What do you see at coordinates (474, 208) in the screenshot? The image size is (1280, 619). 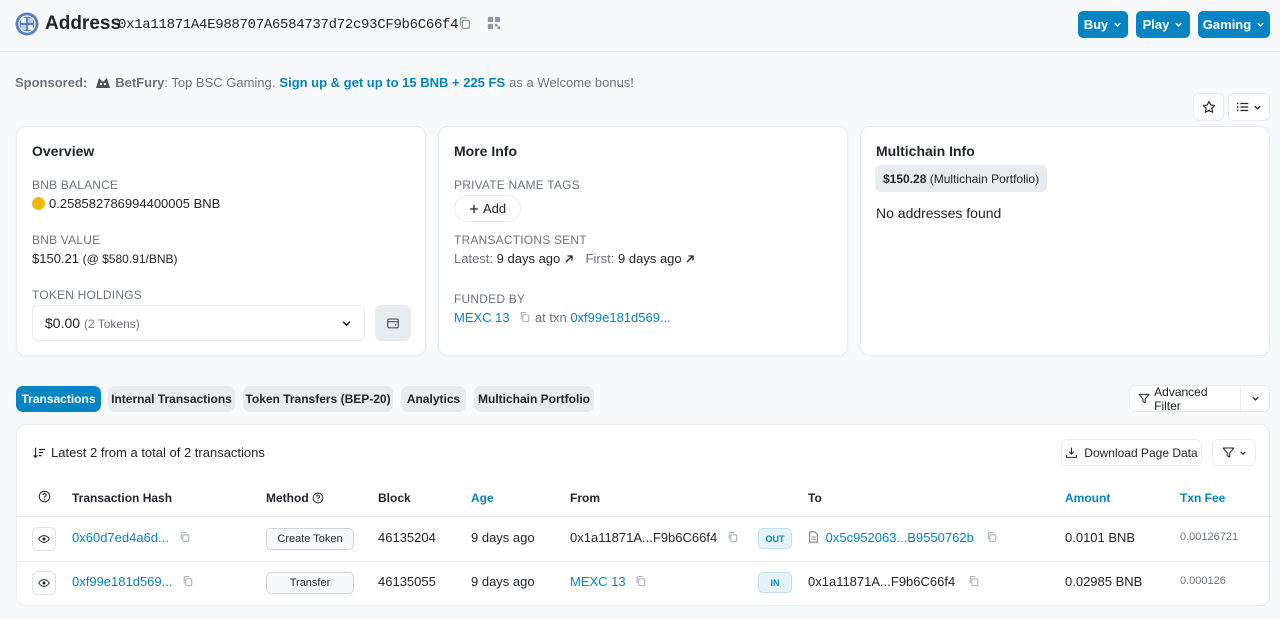 I see `plus-icon` at bounding box center [474, 208].